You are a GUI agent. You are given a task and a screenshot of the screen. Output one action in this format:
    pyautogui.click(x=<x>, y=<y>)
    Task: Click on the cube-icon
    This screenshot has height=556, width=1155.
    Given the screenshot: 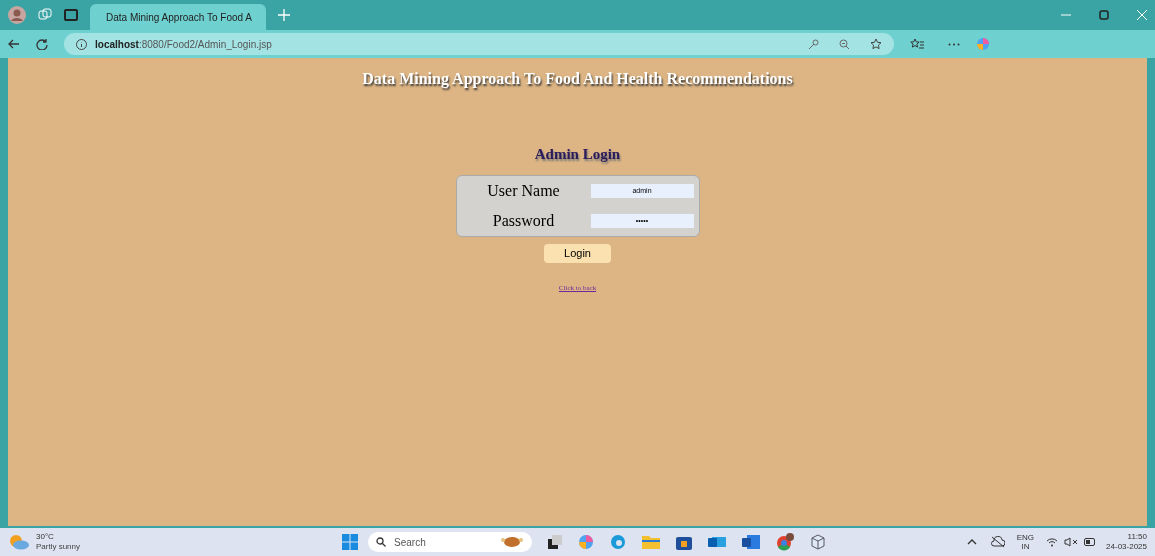 What is the action you would take?
    pyautogui.click(x=818, y=542)
    